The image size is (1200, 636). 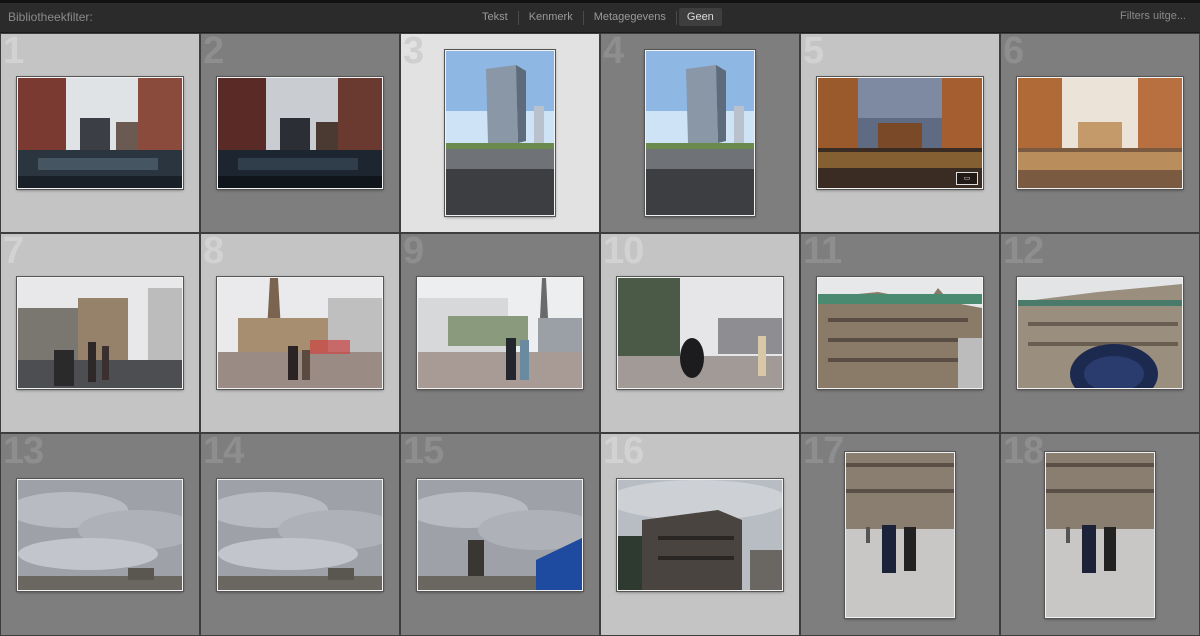 I want to click on filter-tab-text: Tekst, so click(x=495, y=17).